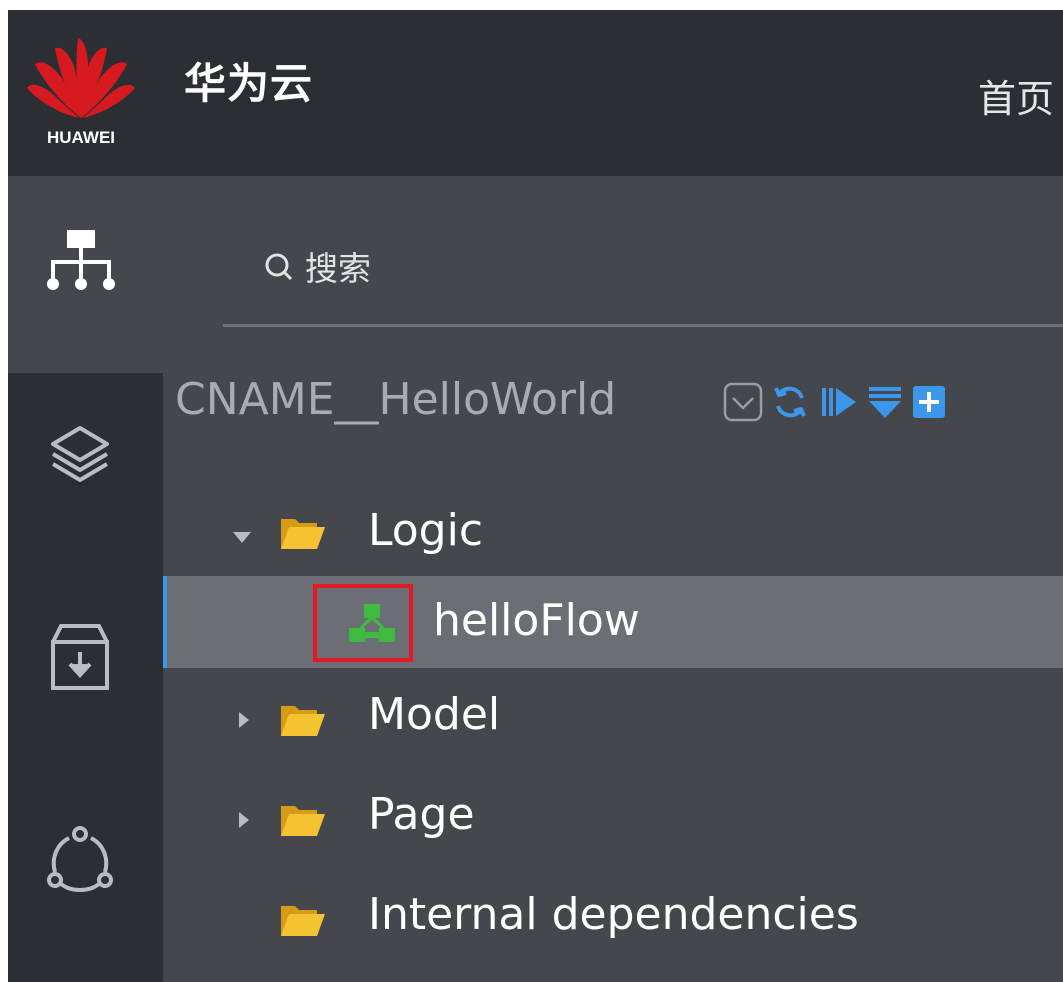 The width and height of the screenshot is (1063, 982). I want to click on search-bar, so click(643, 278).